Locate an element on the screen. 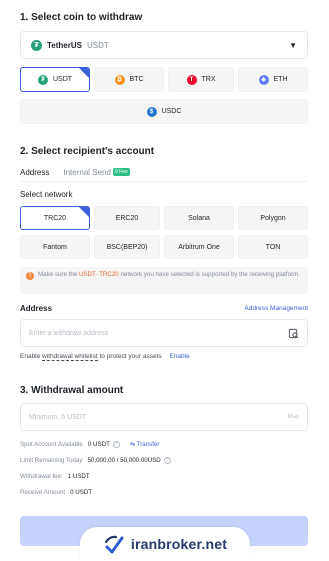  info-row: Withdrawal fee: 1 USDT is located at coordinates (55, 476).